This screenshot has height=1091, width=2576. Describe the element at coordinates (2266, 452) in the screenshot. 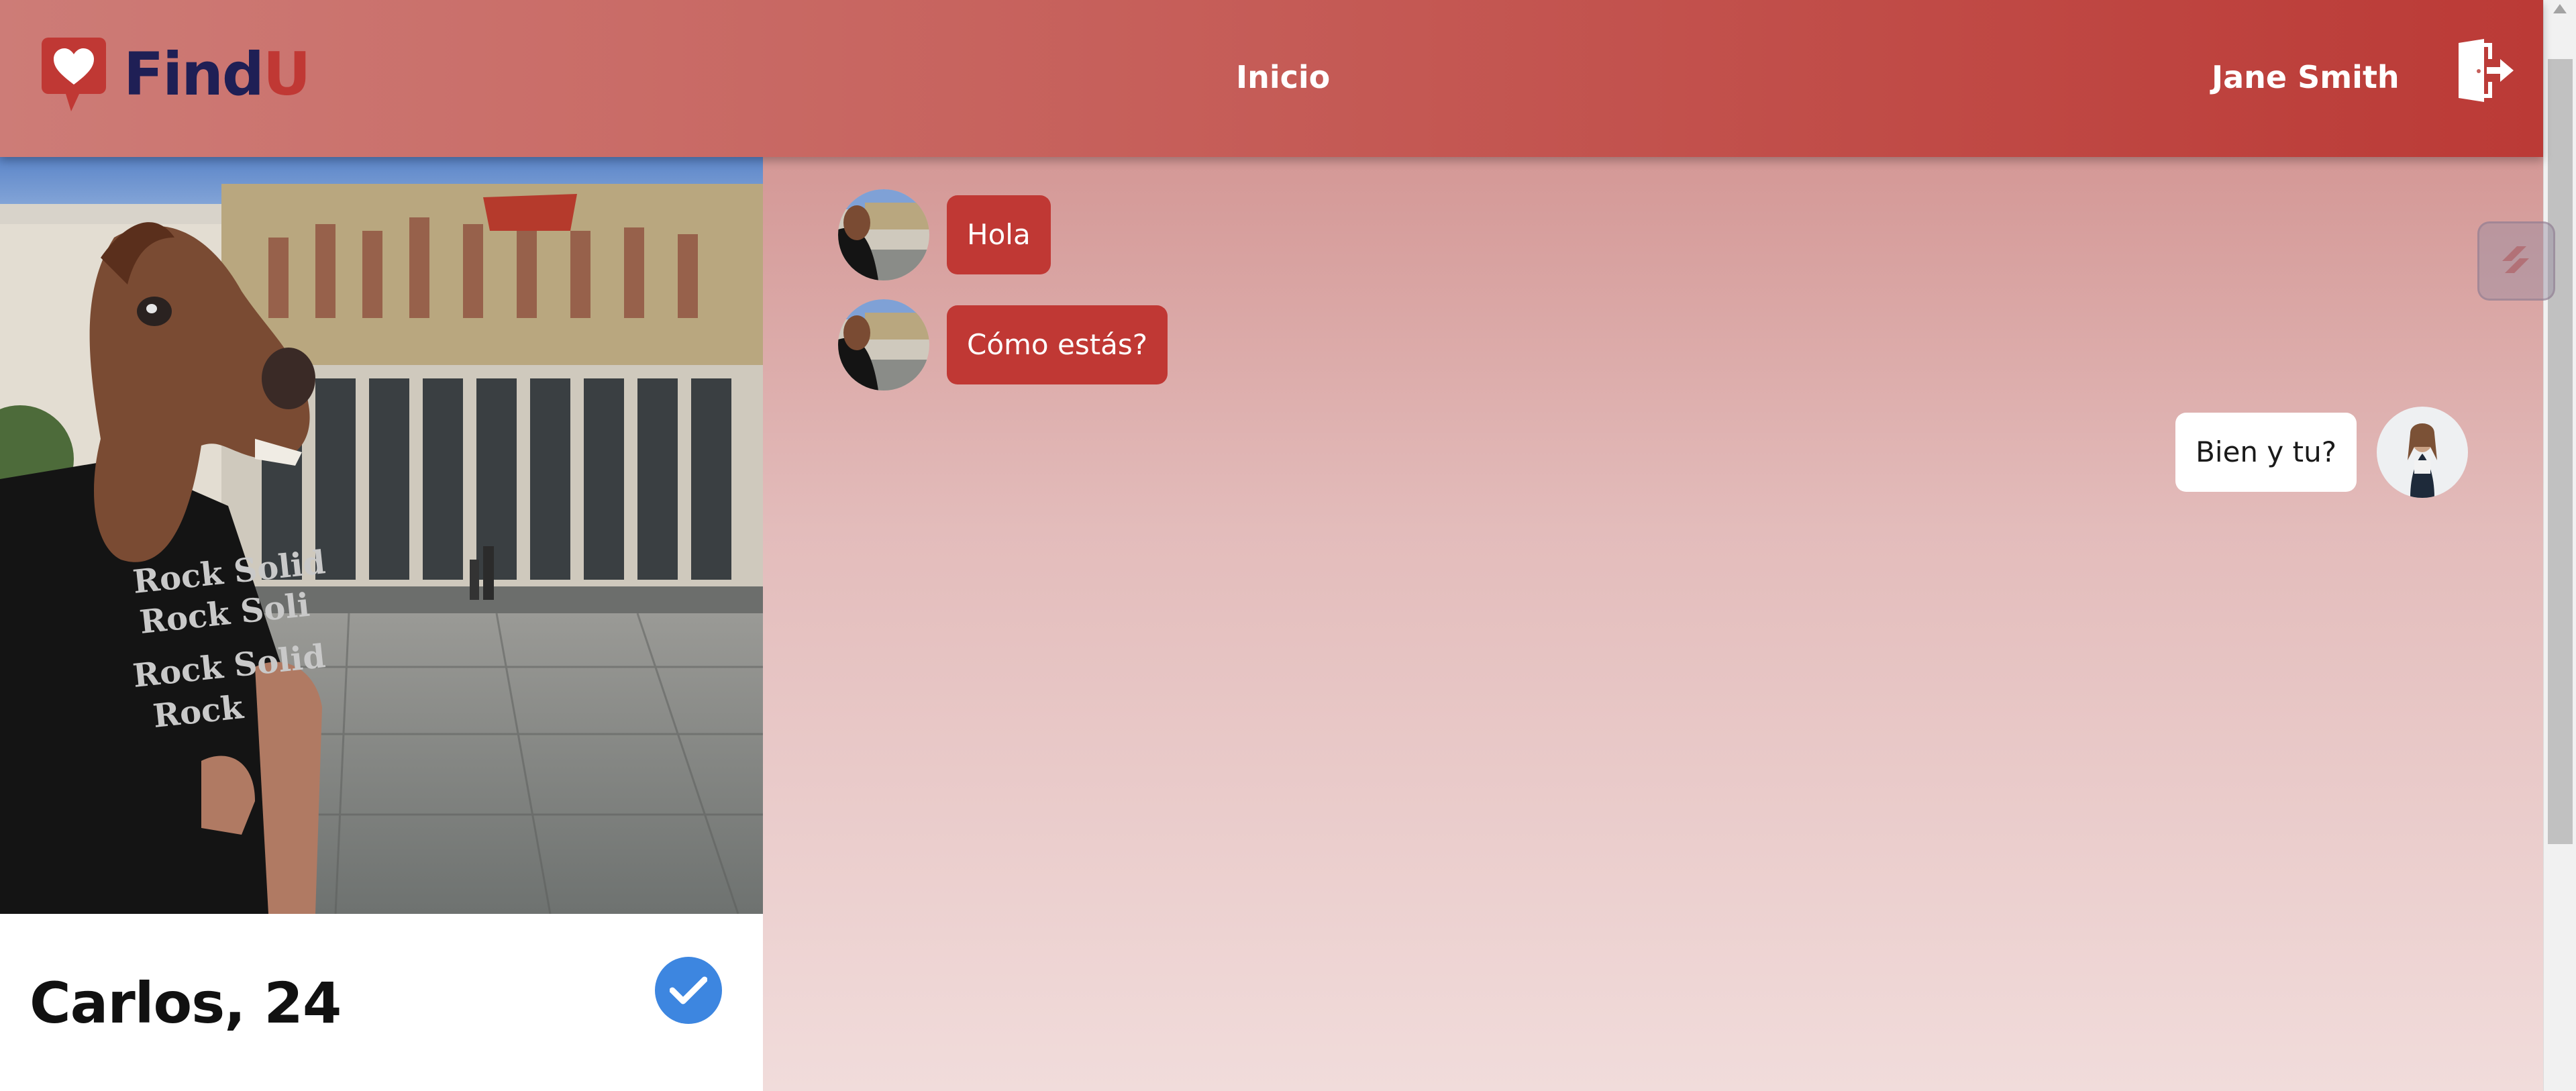

I see `message-bubble: Bien y tu?` at that location.